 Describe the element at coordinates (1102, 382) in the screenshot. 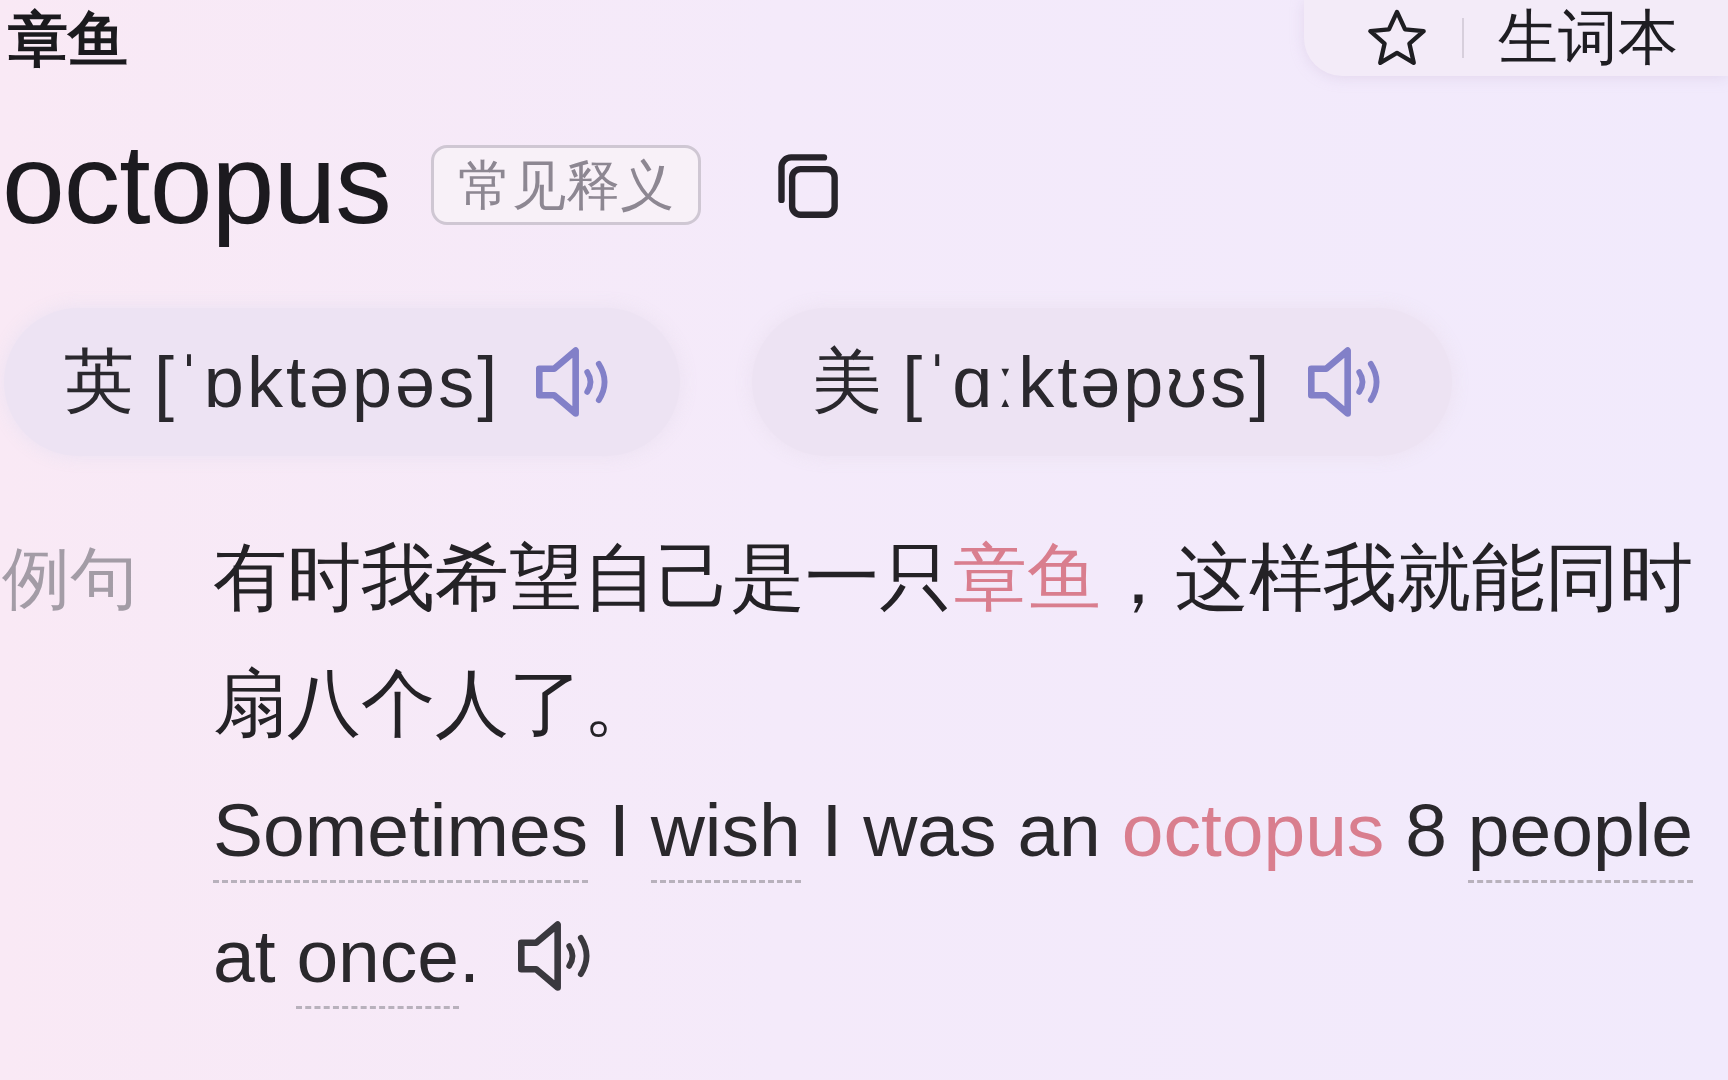

I see `pronunciation-button: 美 [ˈɑːktəpʊs]` at that location.